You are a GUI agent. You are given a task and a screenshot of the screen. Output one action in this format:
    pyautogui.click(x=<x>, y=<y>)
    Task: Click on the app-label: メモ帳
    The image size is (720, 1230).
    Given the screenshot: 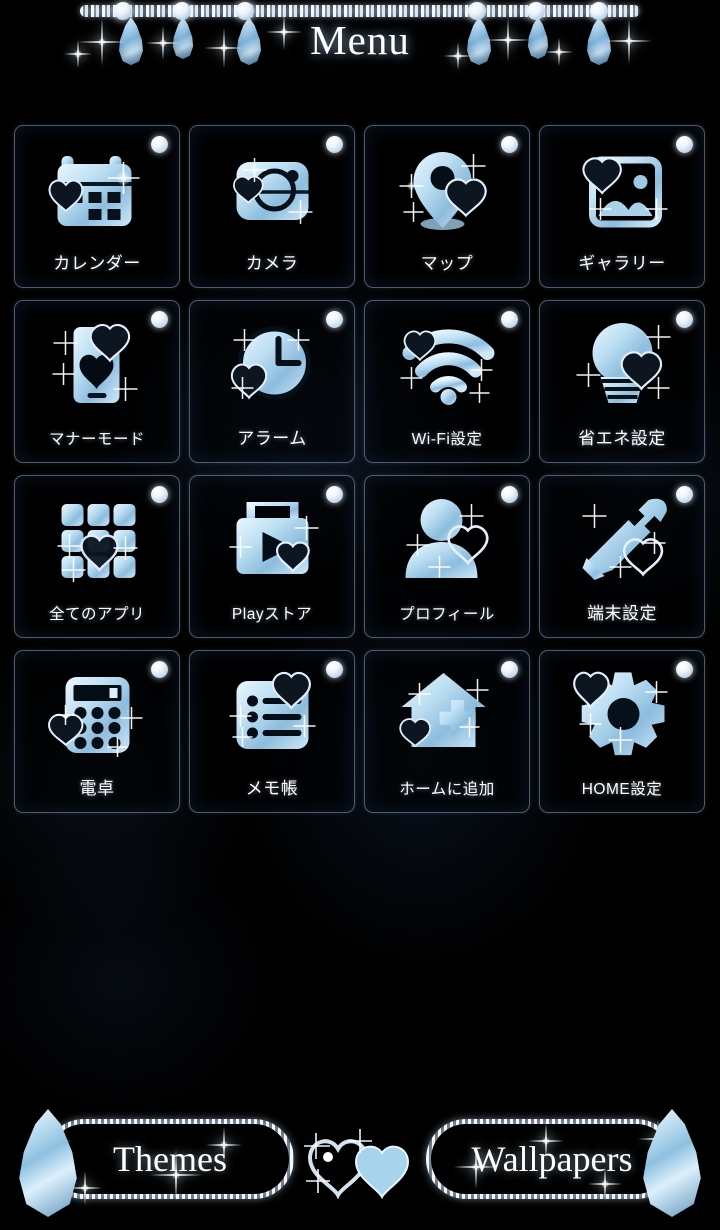 What is the action you would take?
    pyautogui.click(x=272, y=788)
    